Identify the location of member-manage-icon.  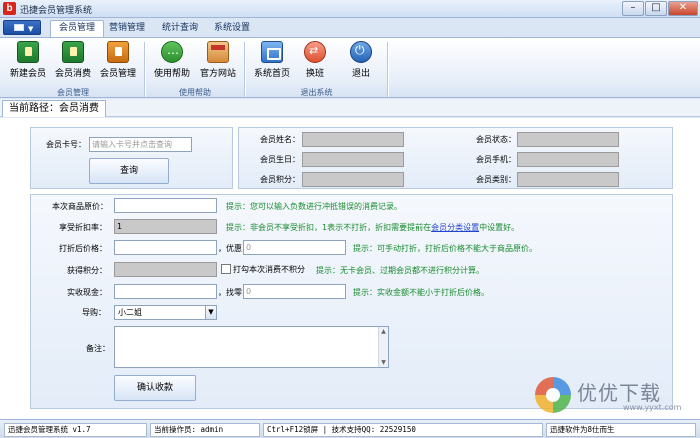
(118, 52).